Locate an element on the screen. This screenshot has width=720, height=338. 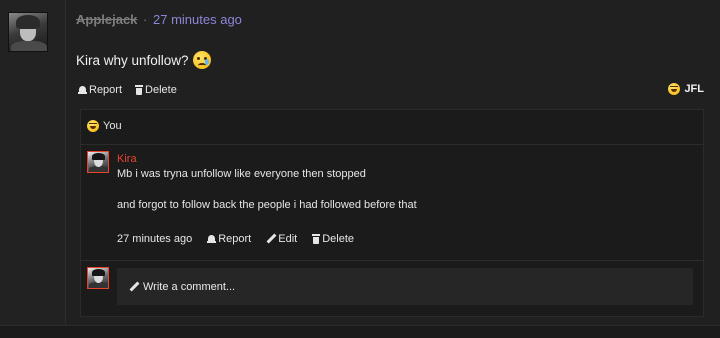
crying-face-emoji-icon is located at coordinates (201, 60).